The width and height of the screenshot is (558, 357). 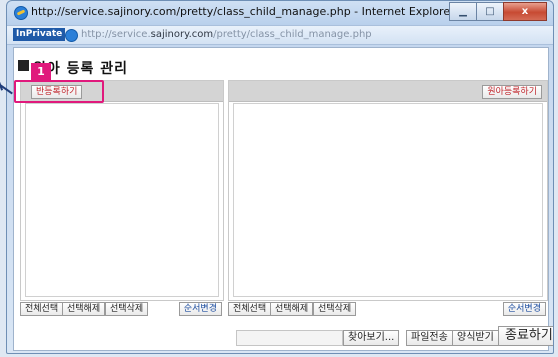 I want to click on bottom-bar: 찾아보기... 파일전송 양식받기 종료하기, so click(x=283, y=335).